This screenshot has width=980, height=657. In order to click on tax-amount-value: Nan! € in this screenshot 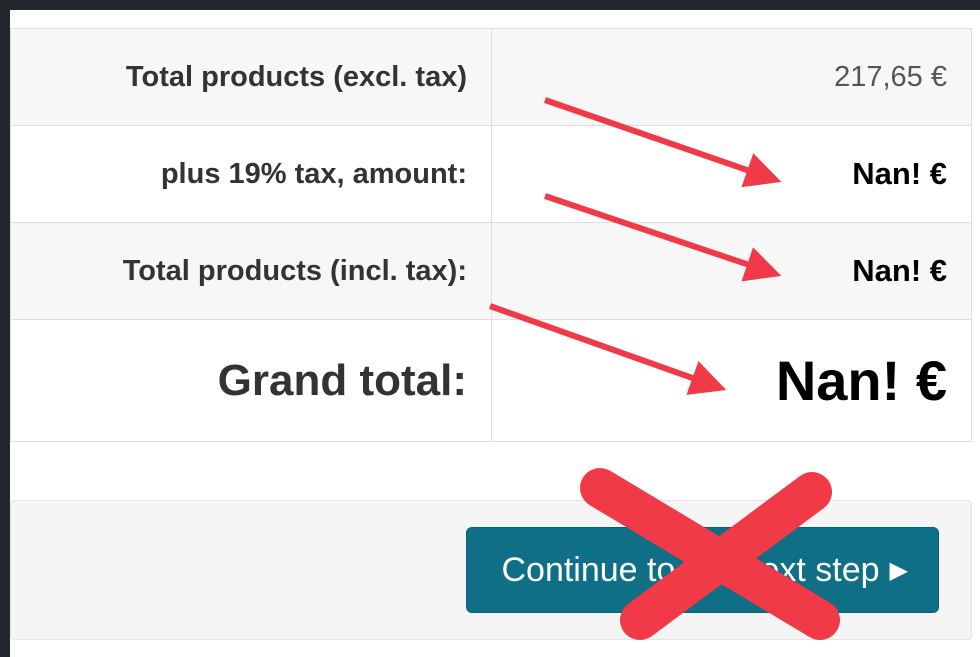, I will do `click(731, 174)`.